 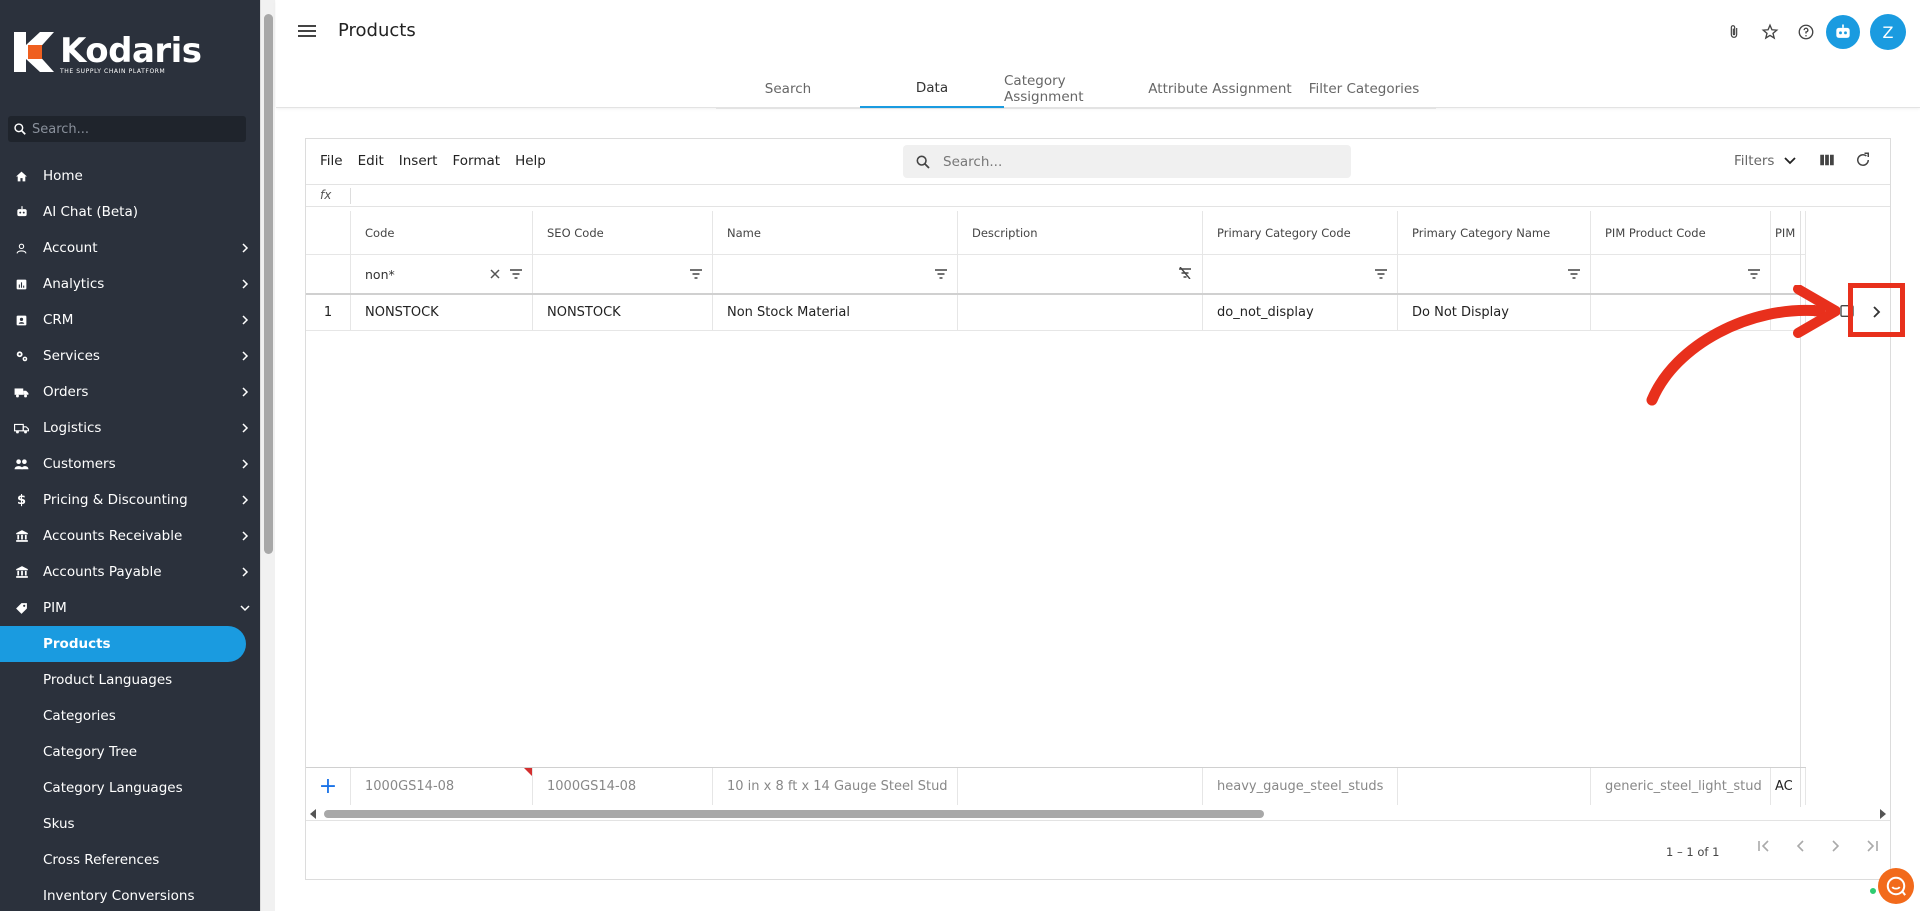 What do you see at coordinates (1896, 886) in the screenshot?
I see `chat-support-button` at bounding box center [1896, 886].